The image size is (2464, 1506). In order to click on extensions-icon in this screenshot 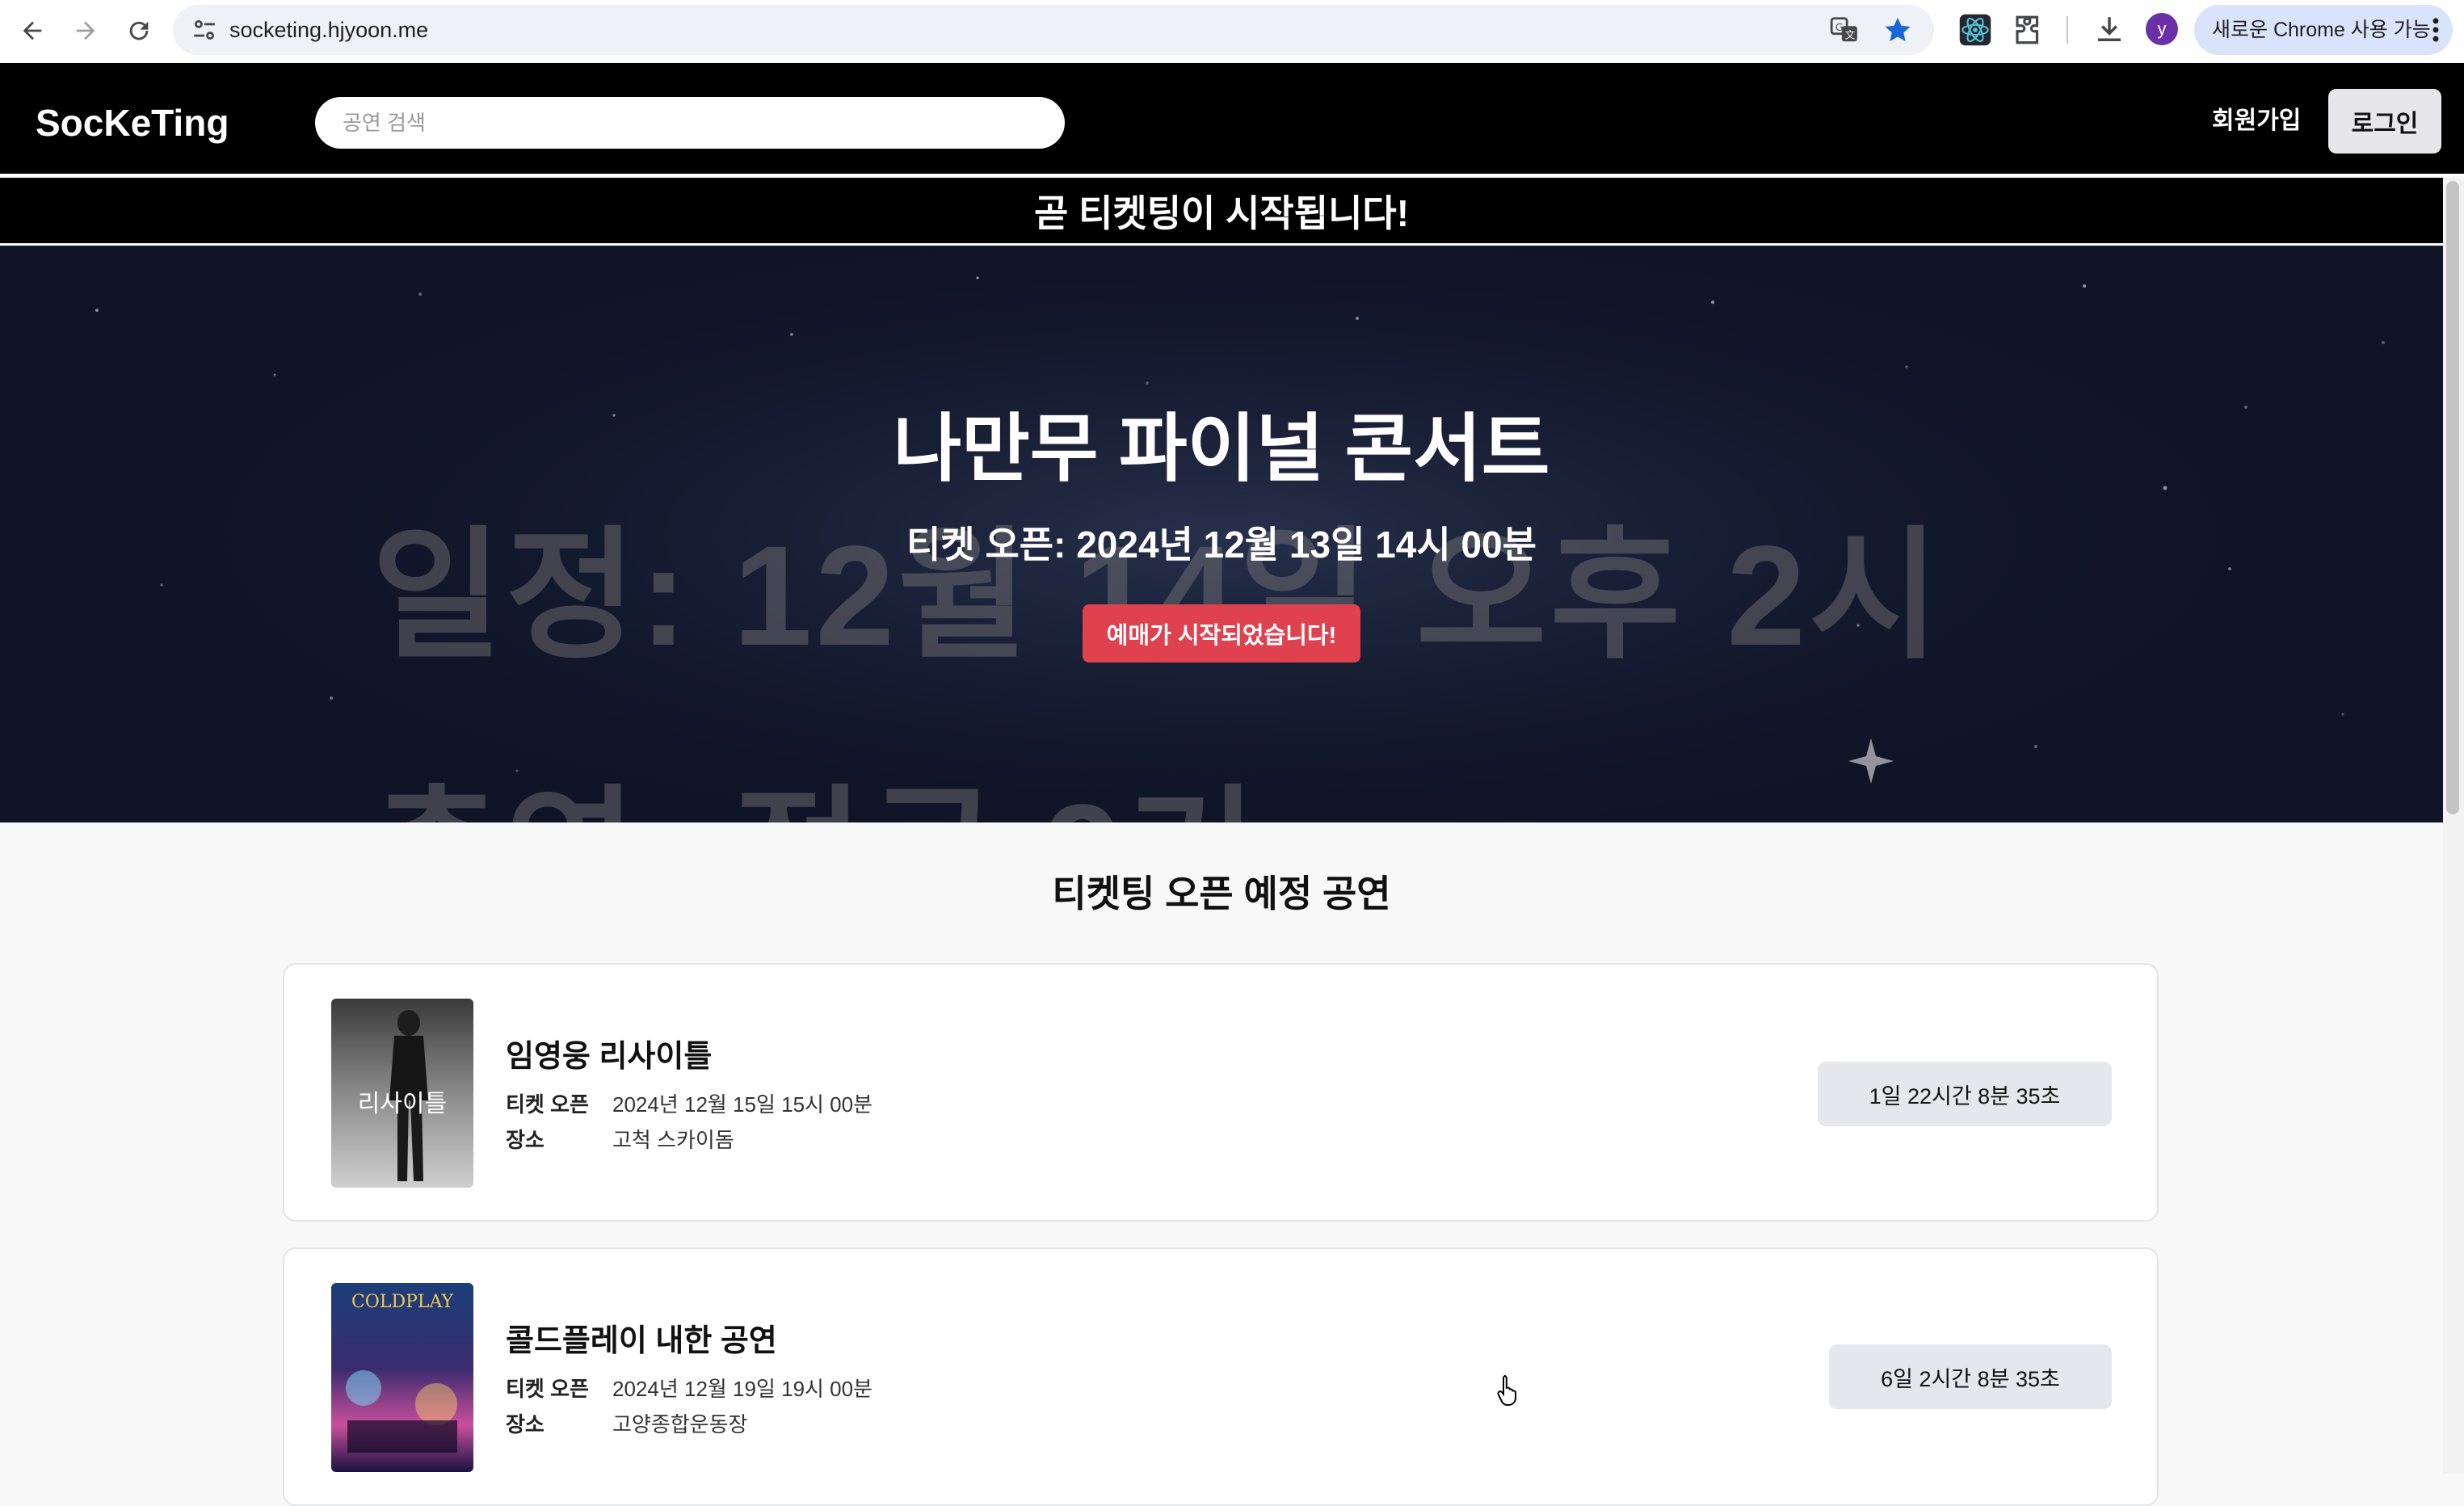, I will do `click(2029, 30)`.